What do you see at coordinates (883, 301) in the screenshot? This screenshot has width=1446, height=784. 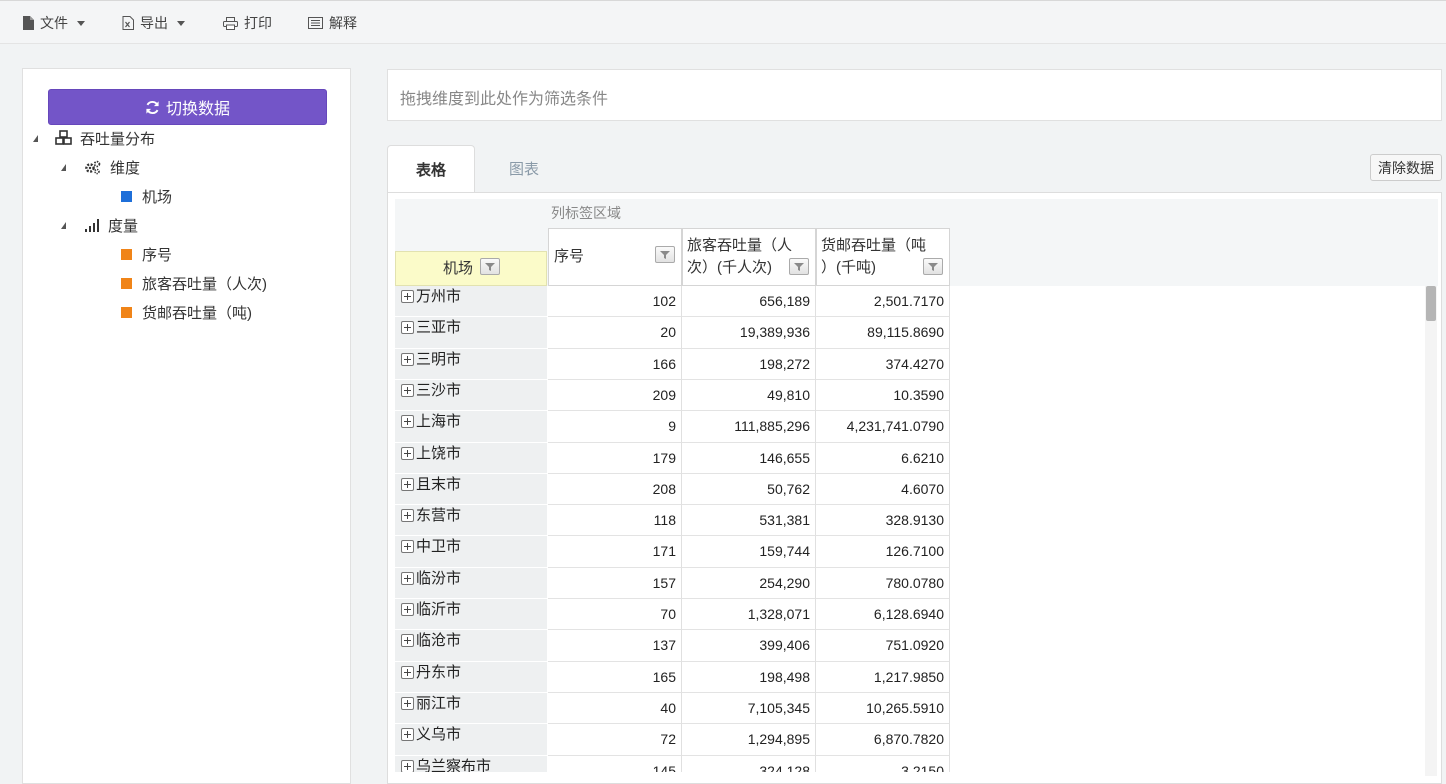 I see `table-cell: 2,501.7170` at bounding box center [883, 301].